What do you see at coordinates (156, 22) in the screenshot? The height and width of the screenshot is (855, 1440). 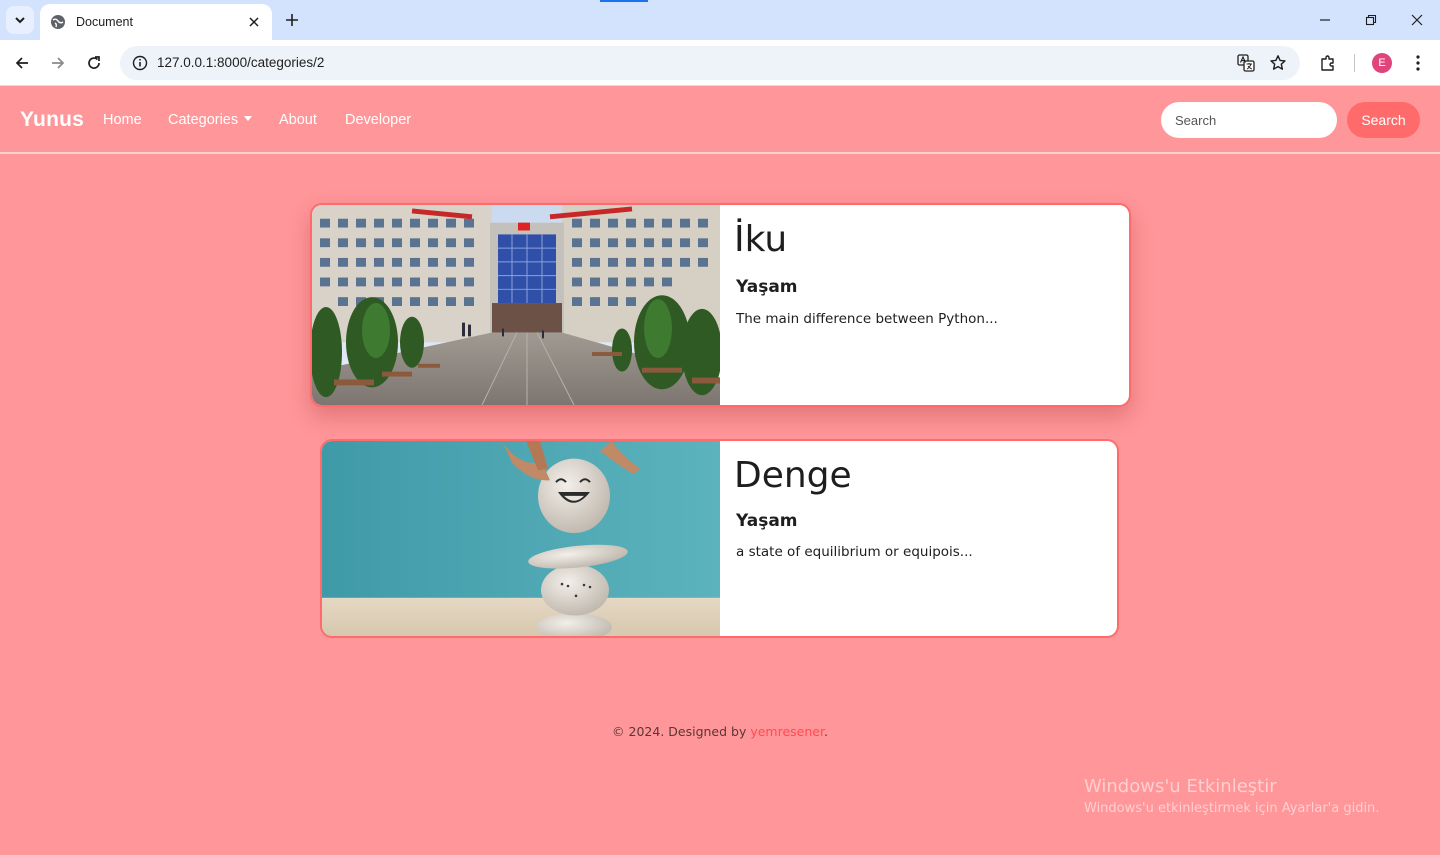 I see `browser-tab-active: Document` at bounding box center [156, 22].